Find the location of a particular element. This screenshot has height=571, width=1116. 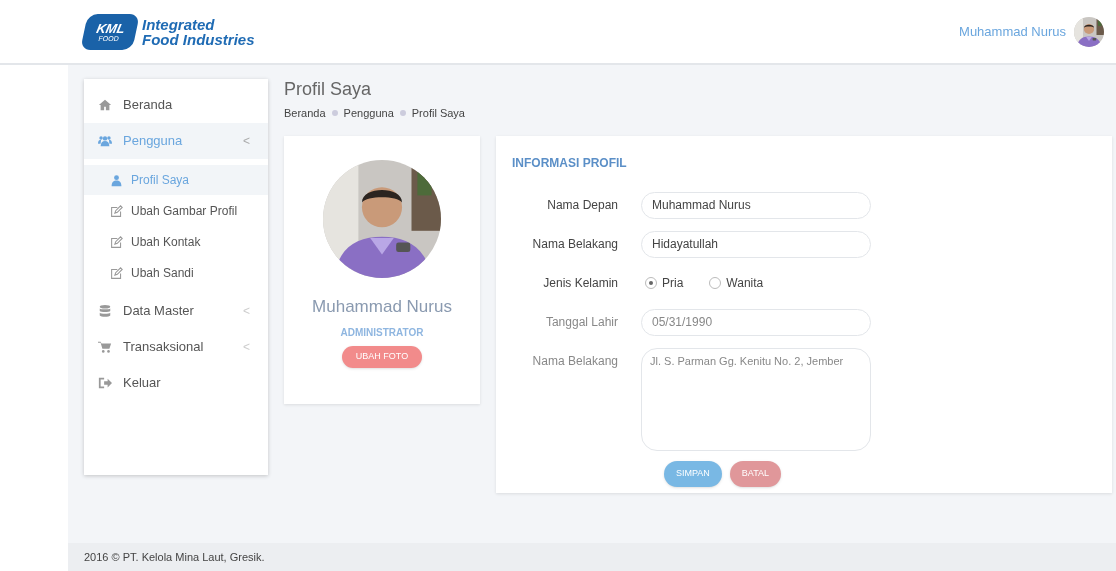

field-label: Nama Depan is located at coordinates (582, 205).